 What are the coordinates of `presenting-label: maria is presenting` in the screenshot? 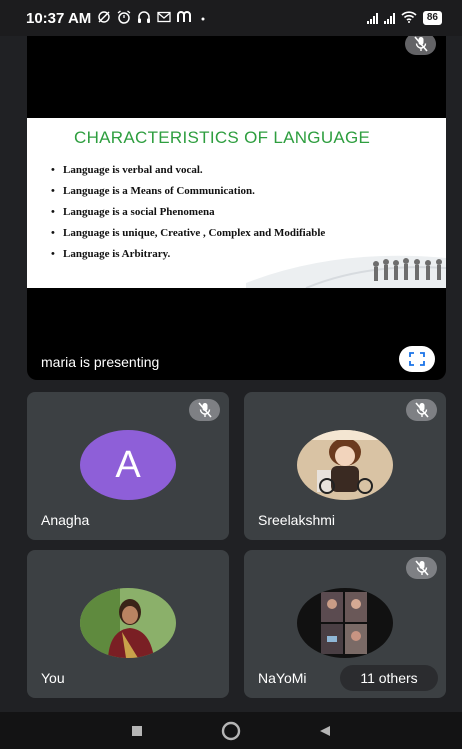 It's located at (100, 362).